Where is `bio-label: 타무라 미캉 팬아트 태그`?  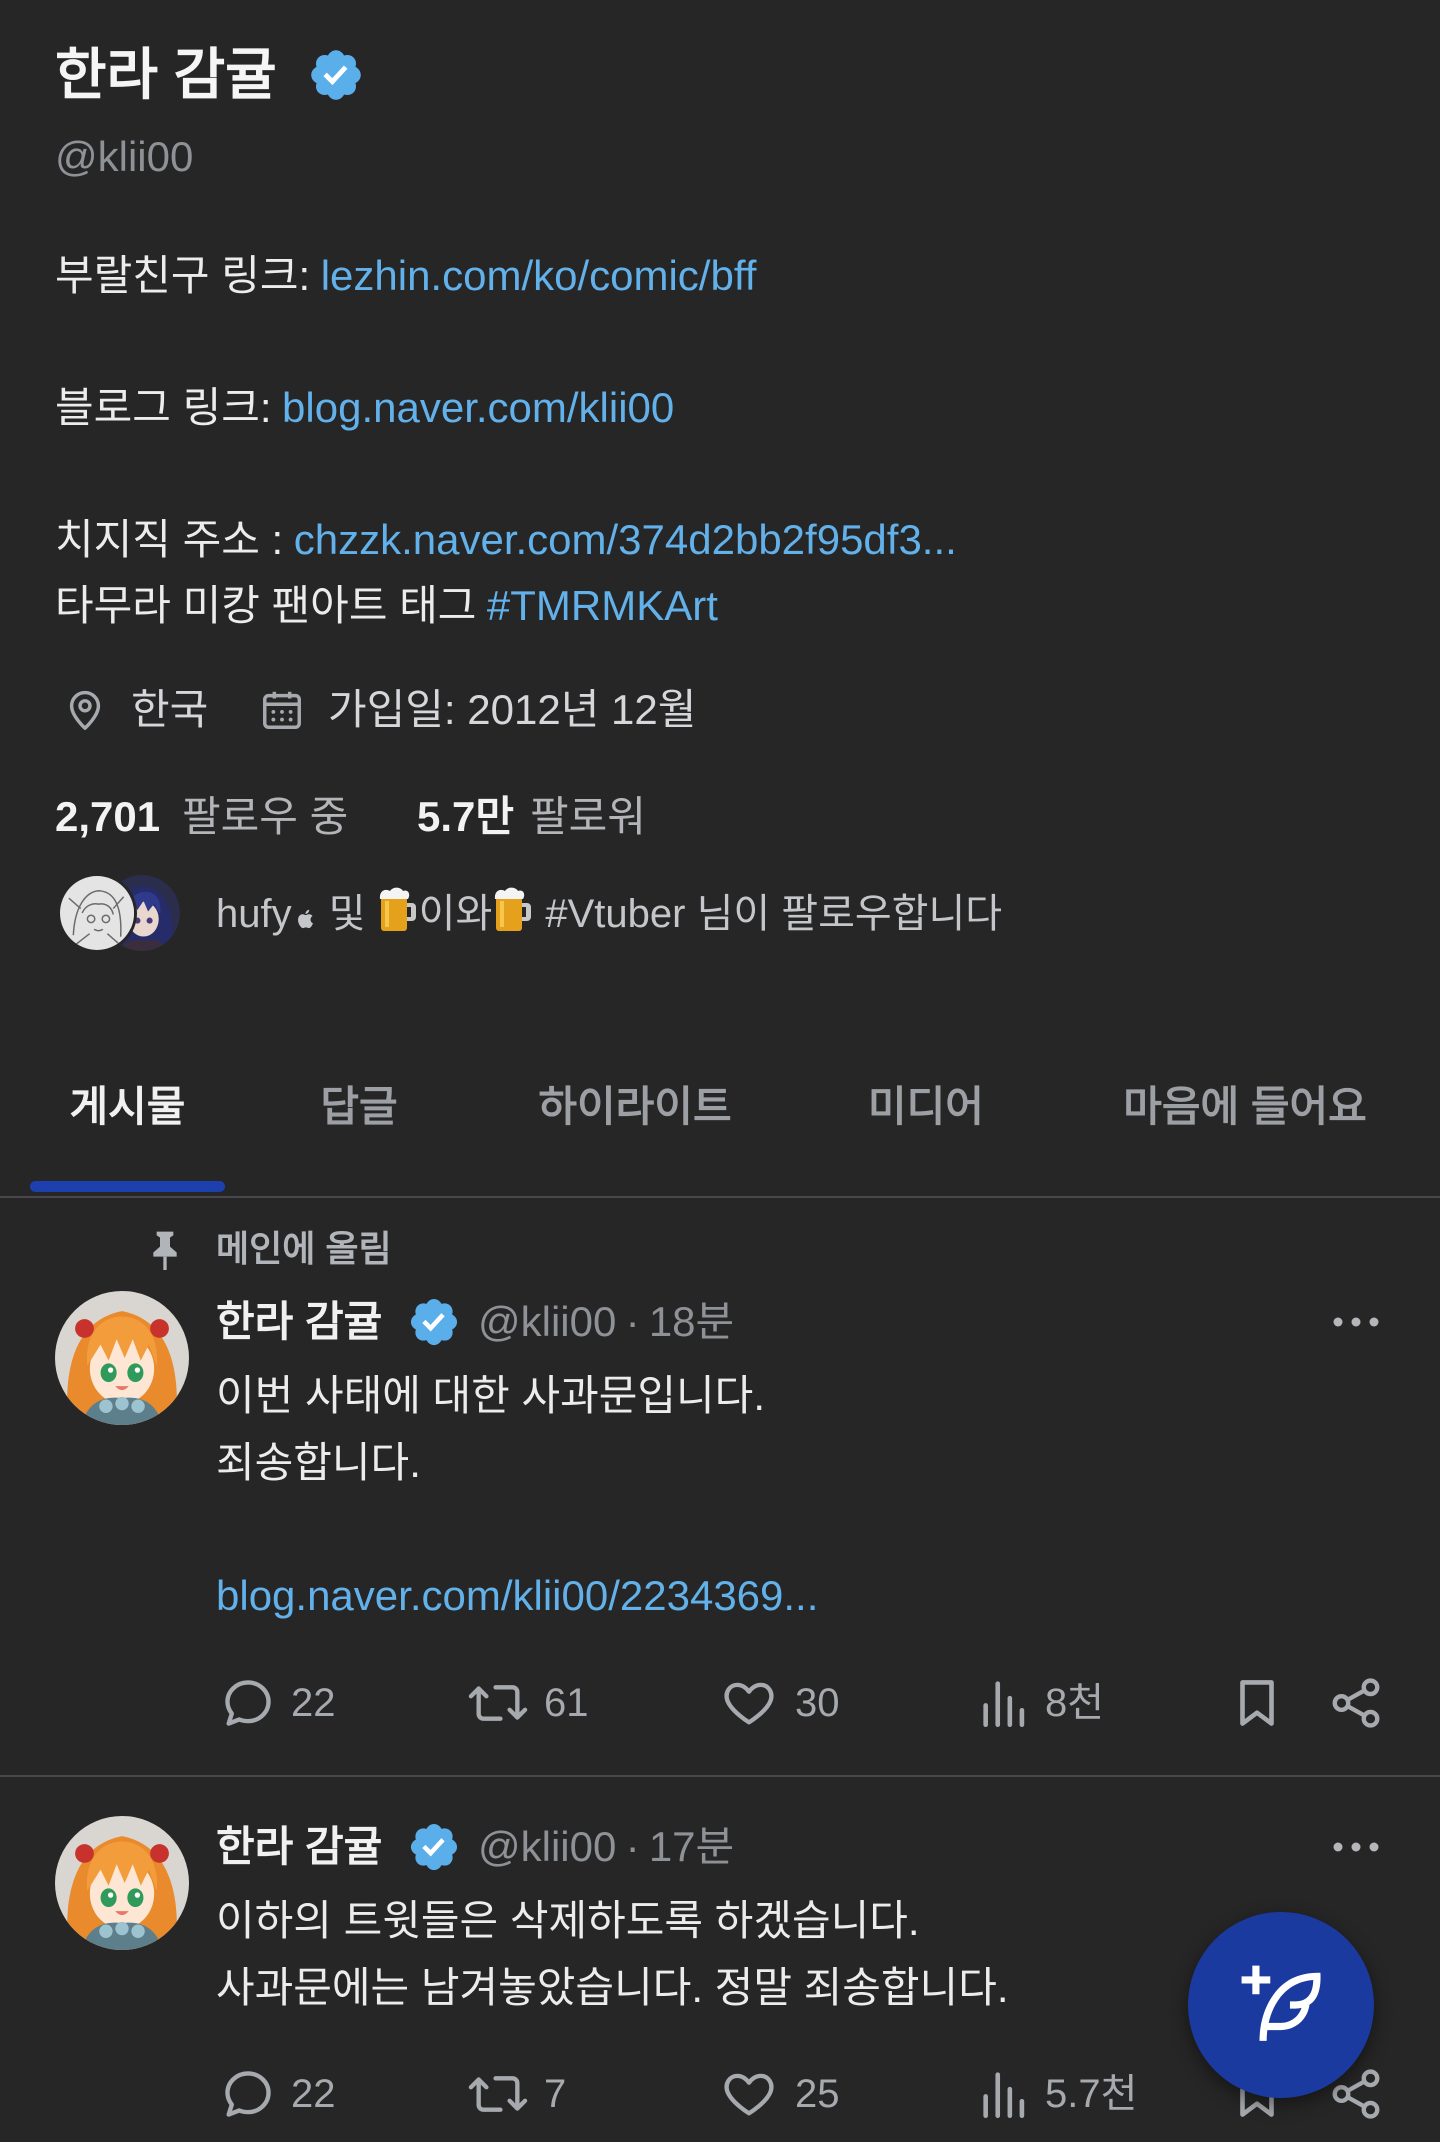
bio-label: 타무라 미캉 팬아트 태그 is located at coordinates (266, 605).